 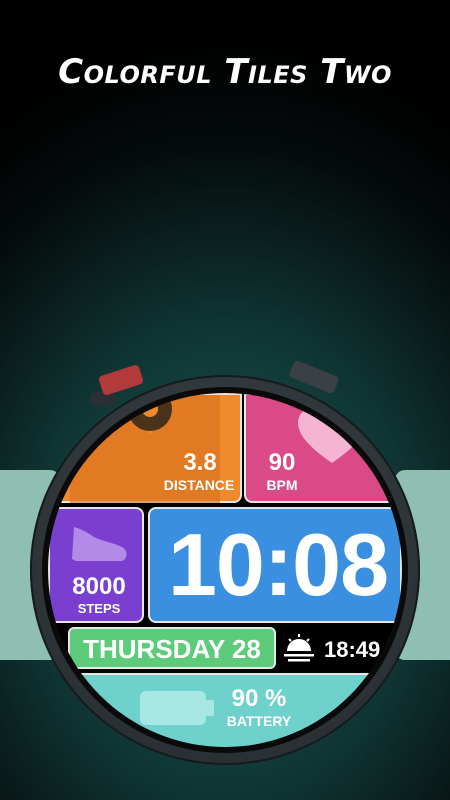 I want to click on date-tile: THURSDAY 28, so click(x=172, y=648).